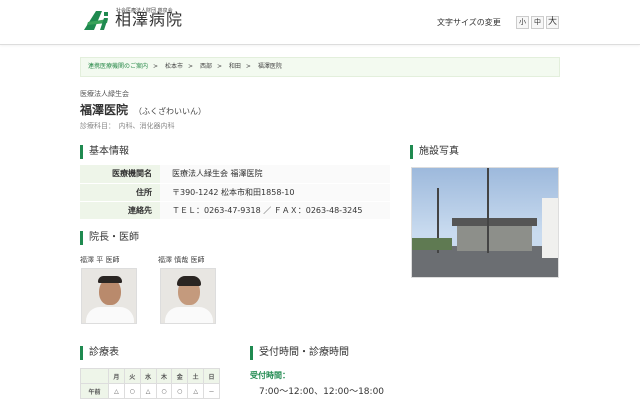 This screenshot has height=400, width=640. I want to click on corner-cell, so click(94, 376).